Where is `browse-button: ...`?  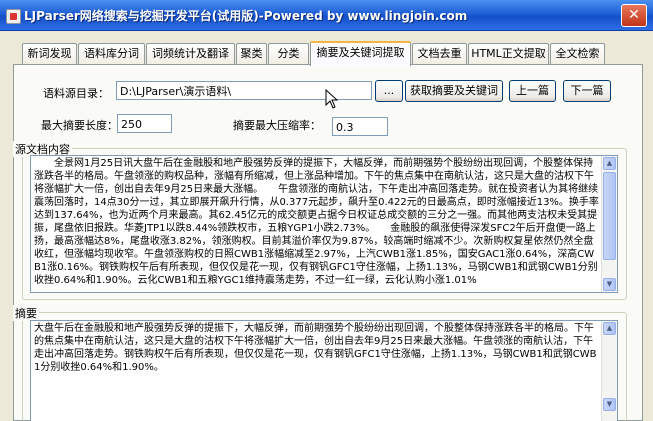 browse-button: ... is located at coordinates (389, 91).